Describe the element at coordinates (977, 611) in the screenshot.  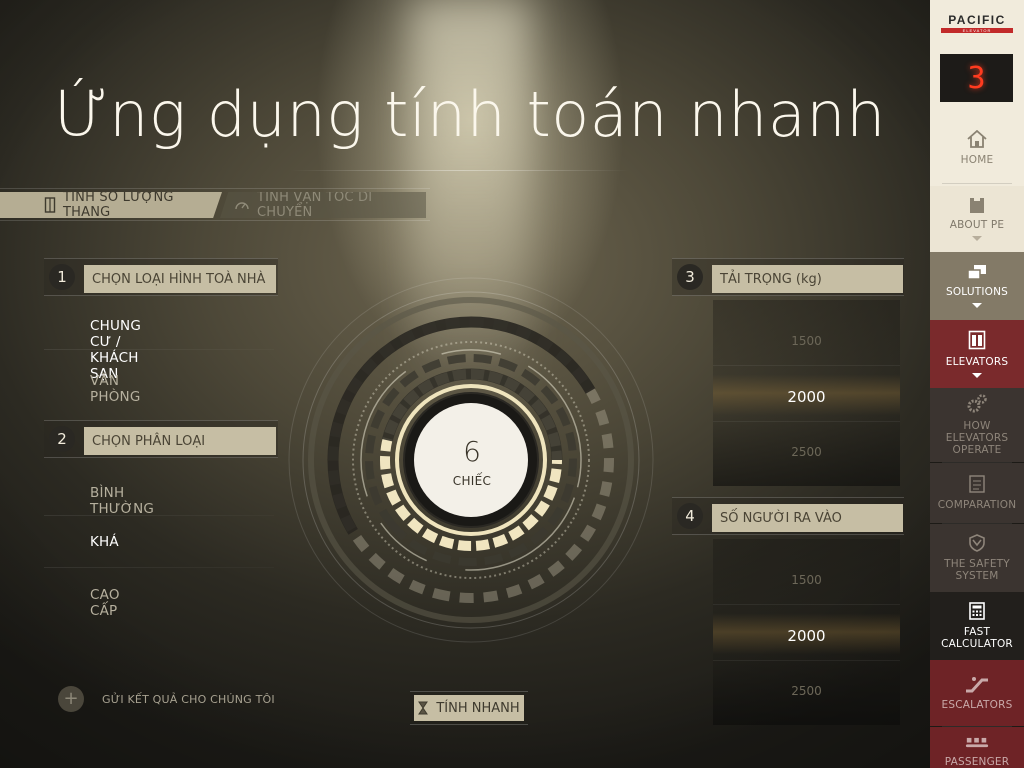
I see `calculator-icon` at that location.